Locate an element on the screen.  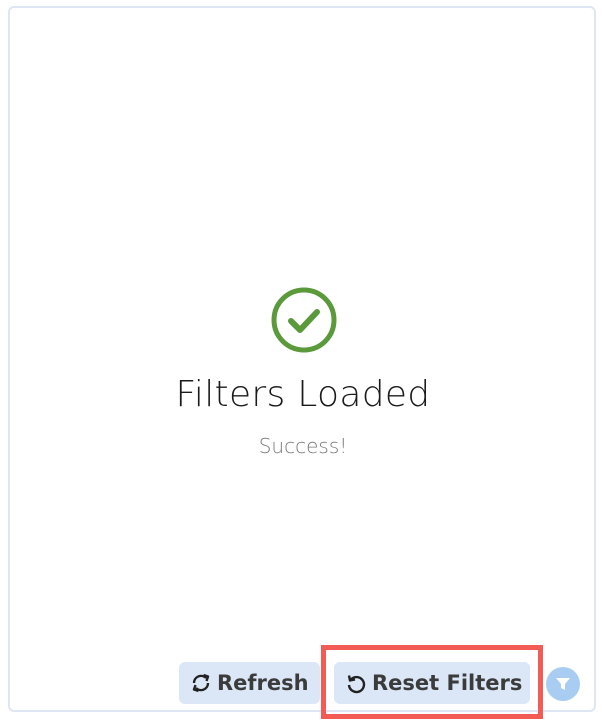
reset-filters-button: Reset Filters is located at coordinates (432, 683).